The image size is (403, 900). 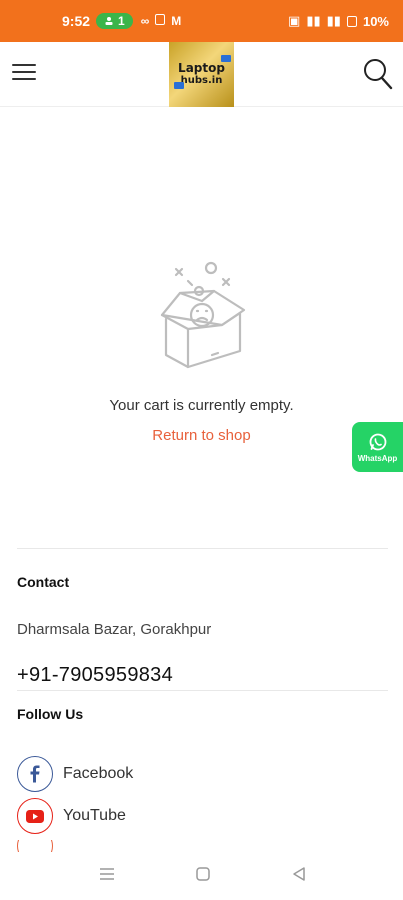 What do you see at coordinates (160, 19) in the screenshot?
I see `app-notification-icon` at bounding box center [160, 19].